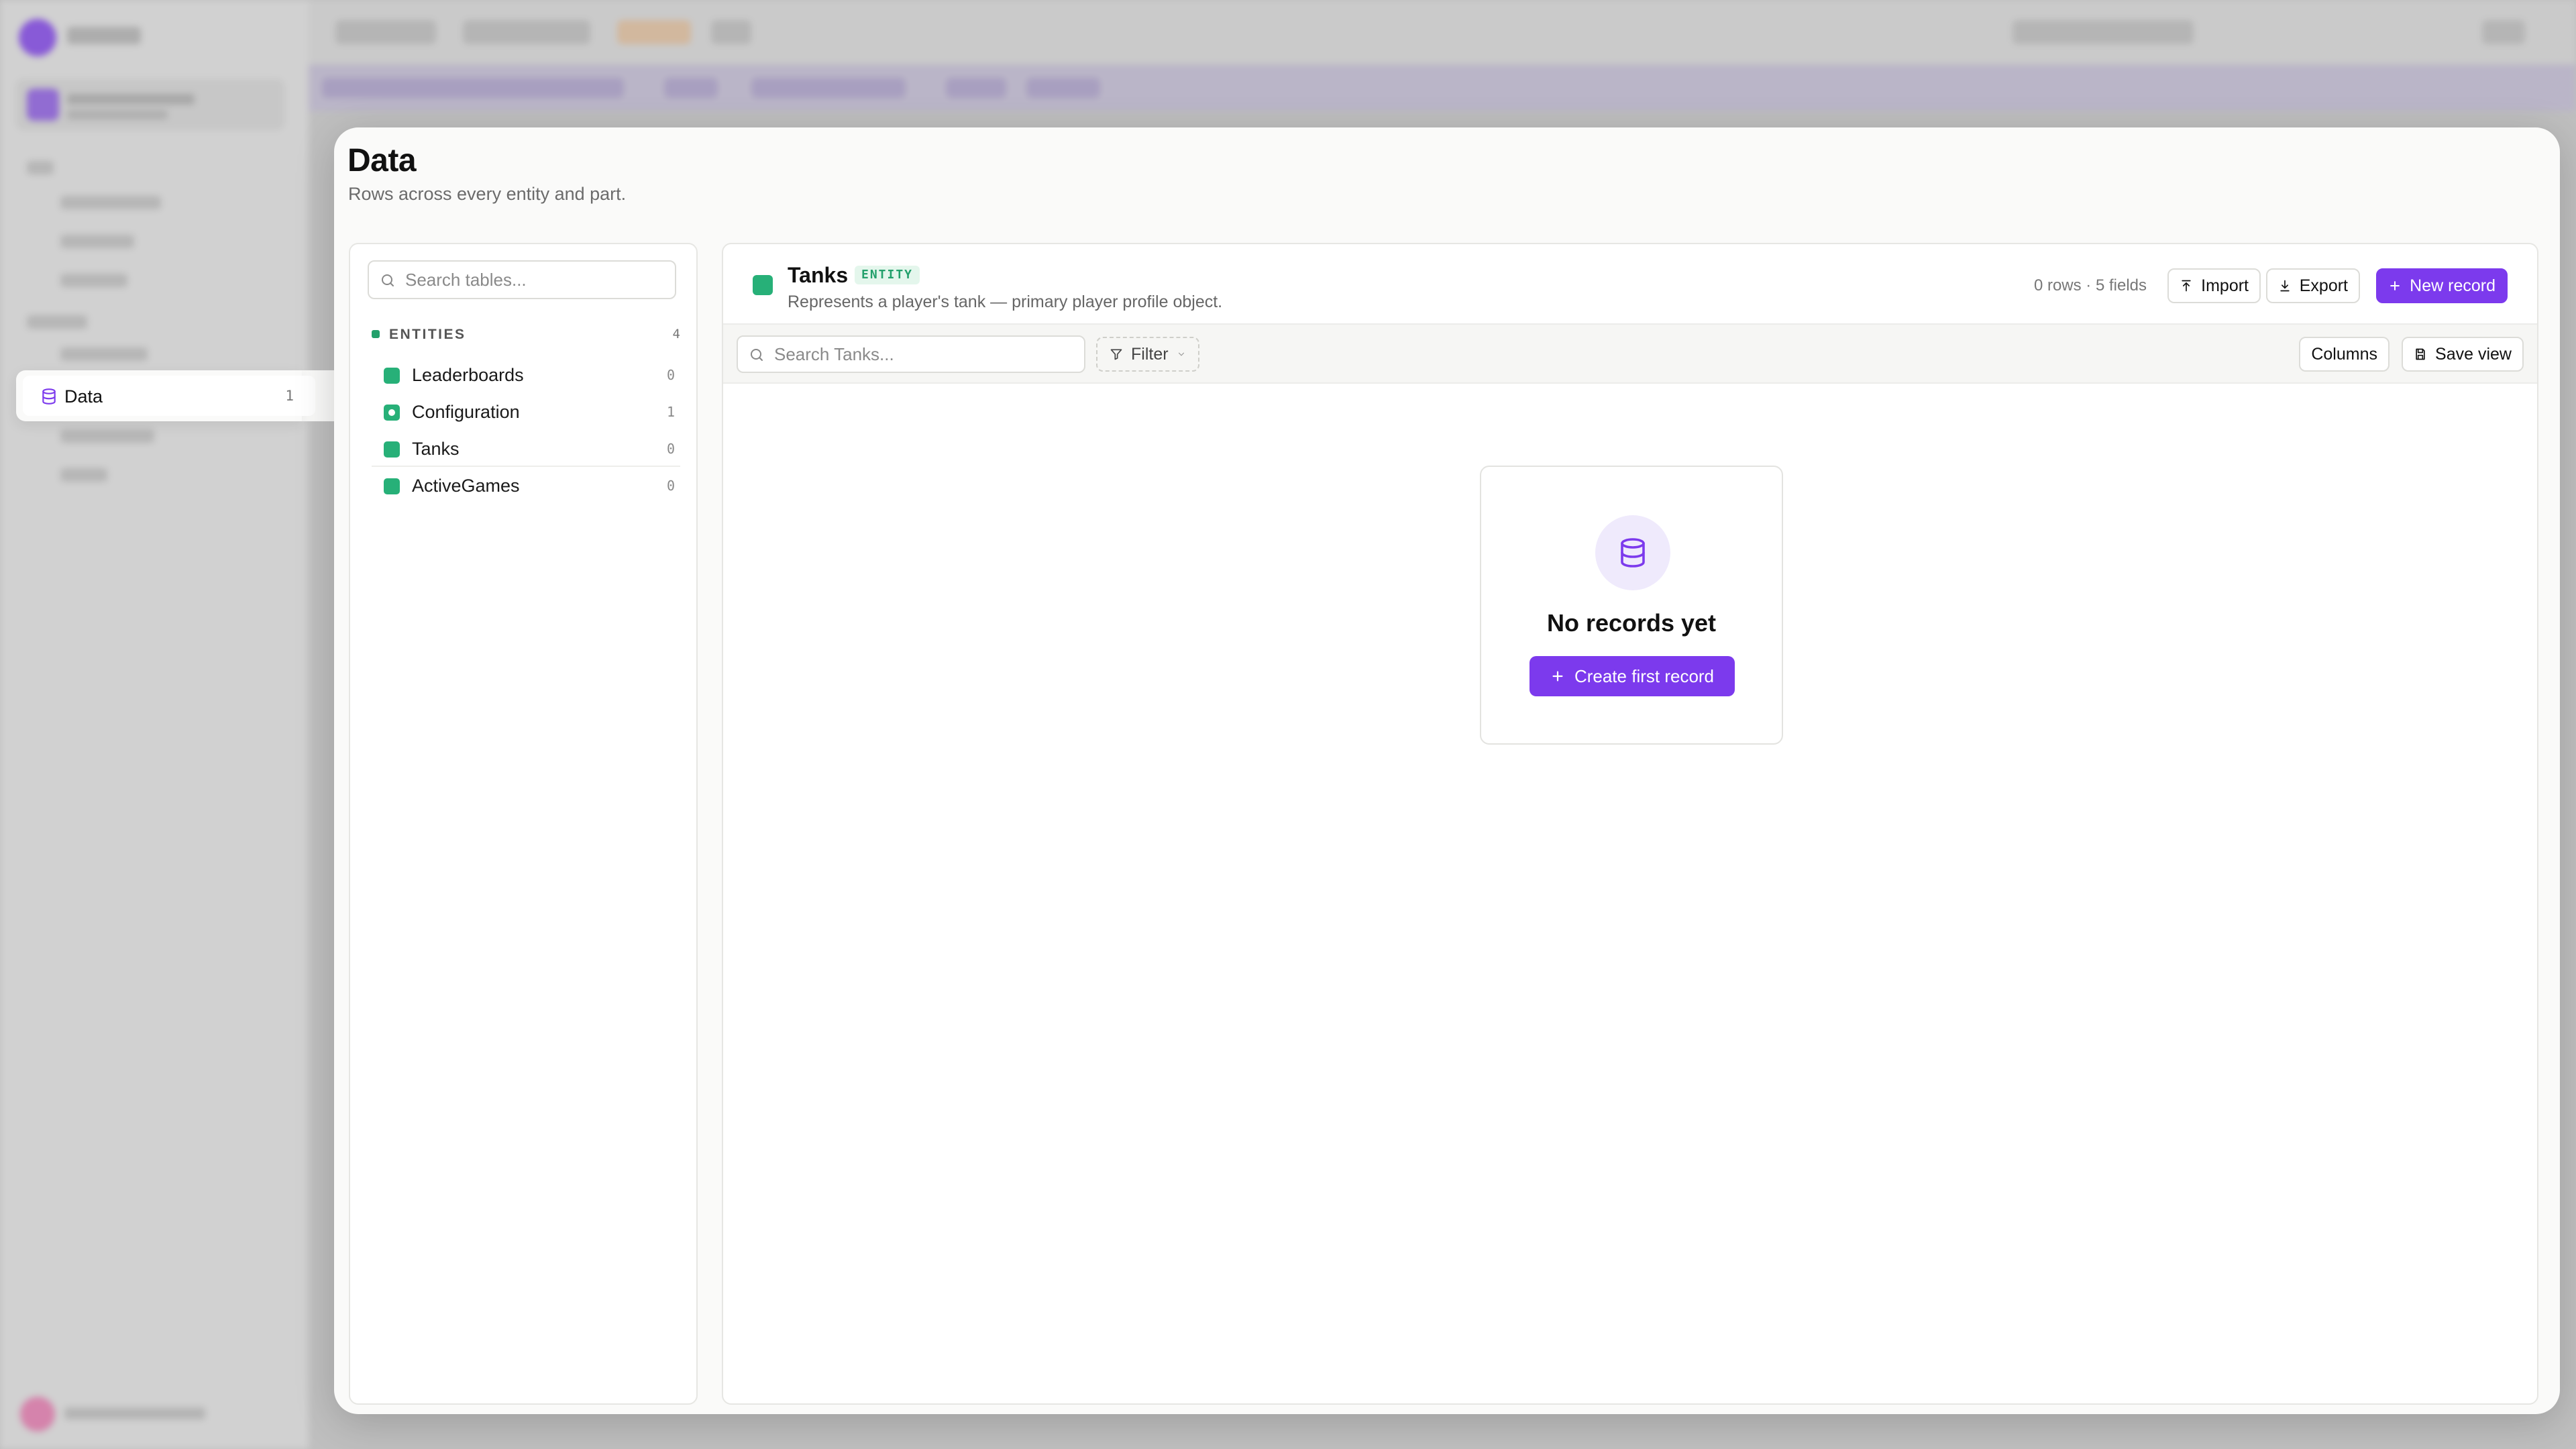 Image resolution: width=2576 pixels, height=1449 pixels. I want to click on sidebar-item-count: 1, so click(289, 396).